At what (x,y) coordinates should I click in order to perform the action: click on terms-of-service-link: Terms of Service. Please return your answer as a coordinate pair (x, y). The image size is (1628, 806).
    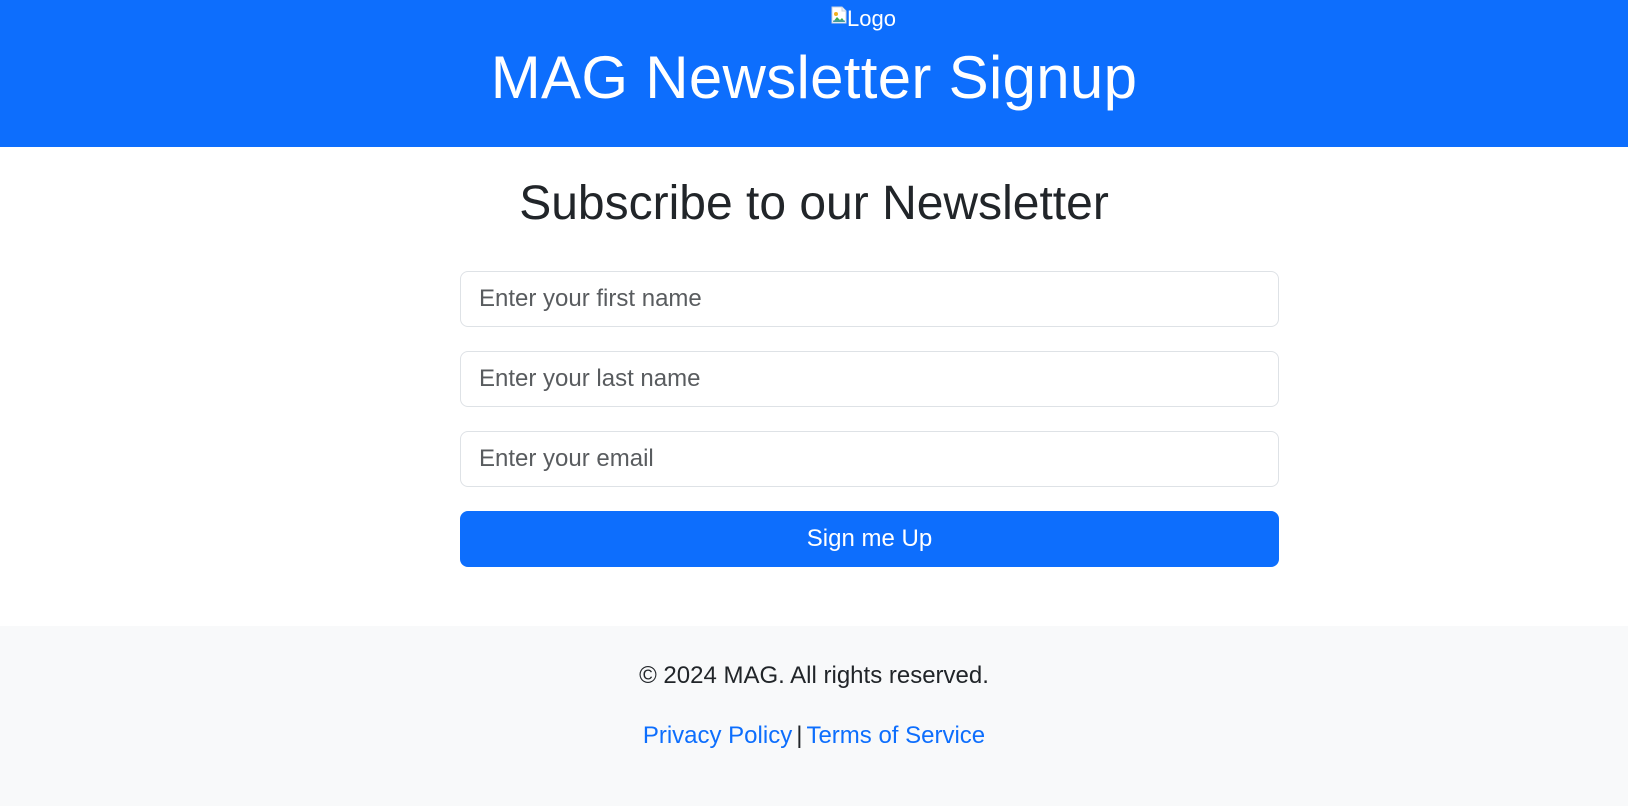
    Looking at the image, I should click on (895, 735).